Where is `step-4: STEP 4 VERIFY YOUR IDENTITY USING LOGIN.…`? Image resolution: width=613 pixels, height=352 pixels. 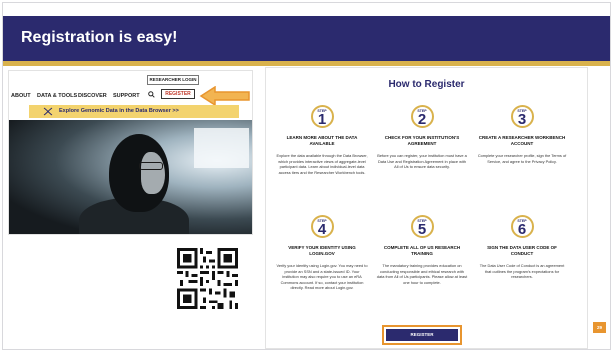
step-4: STEP 4 VERIFY YOUR IDENTITY USING LOGIN.… is located at coordinates (322, 253).